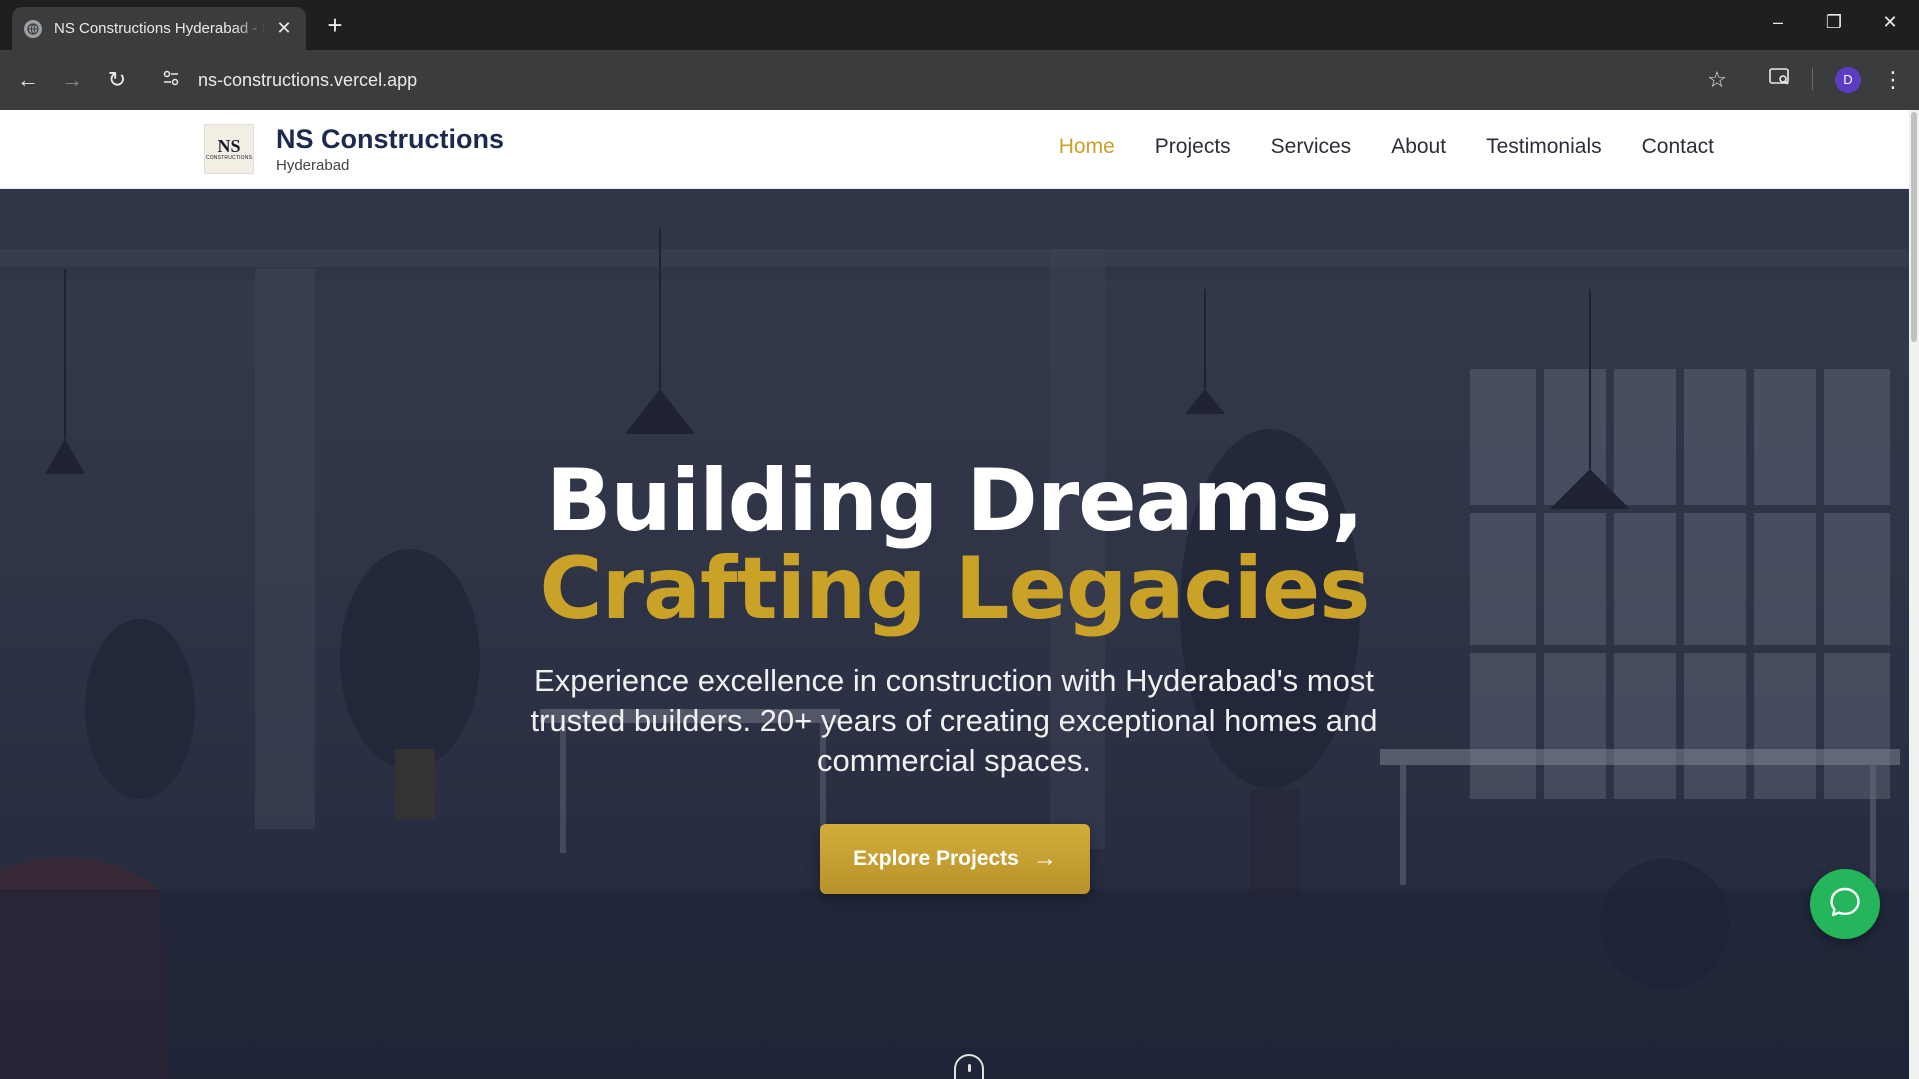 The image size is (1919, 1079). I want to click on hero-title-line1: Building Dreams,, so click(954, 501).